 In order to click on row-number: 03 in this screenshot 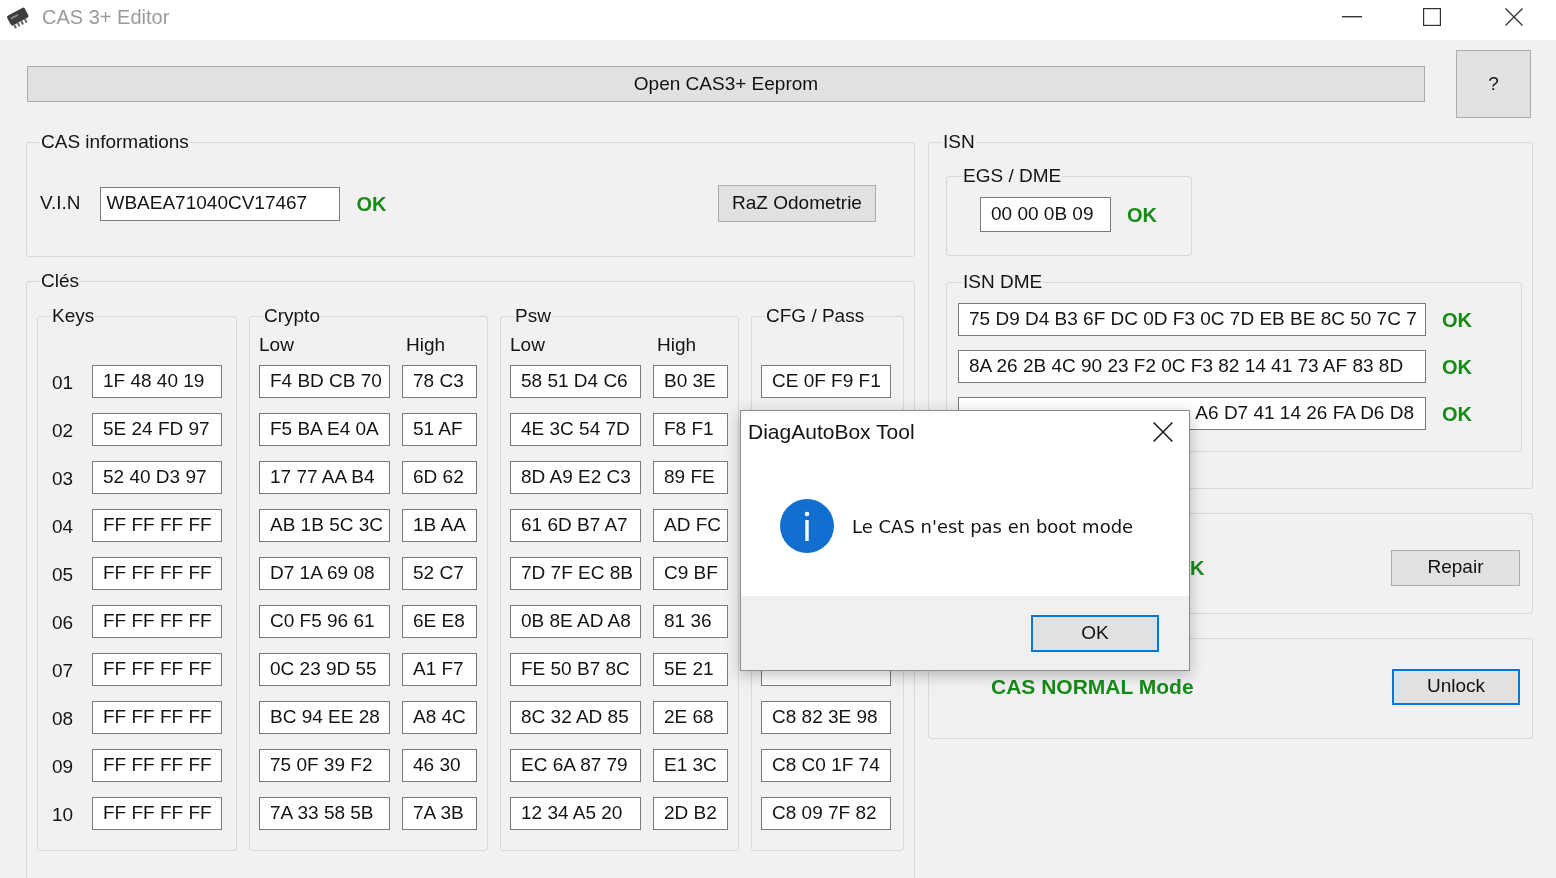, I will do `click(63, 479)`.